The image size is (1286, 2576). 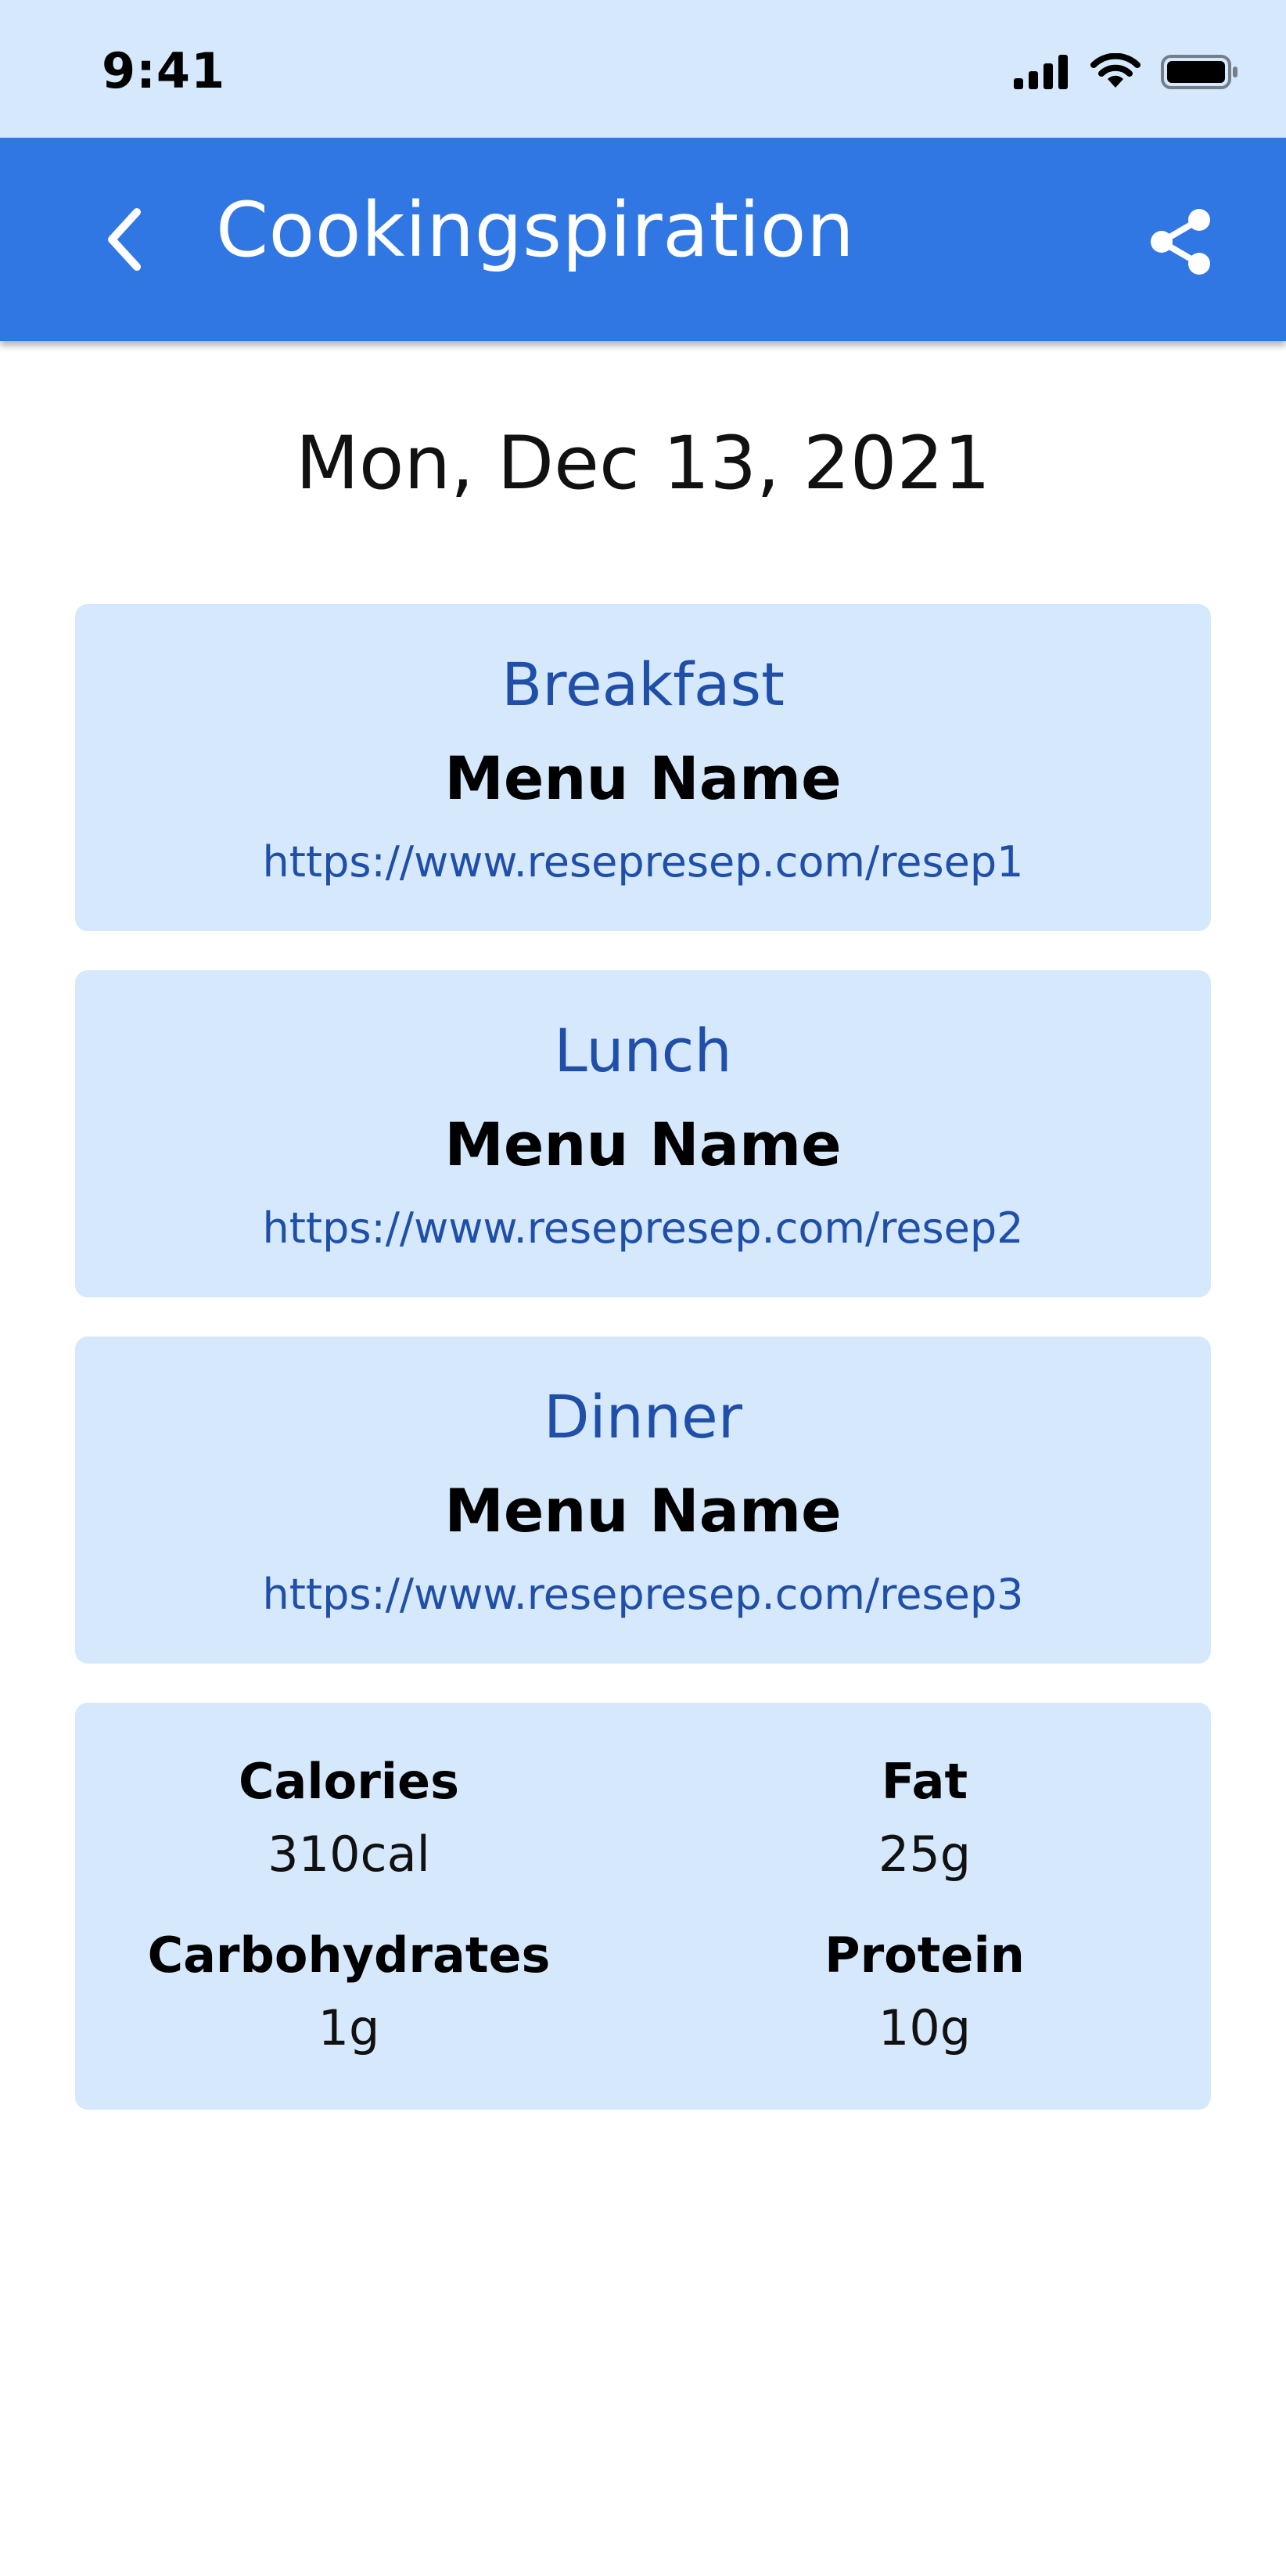 I want to click on status-time: 9:41, so click(x=164, y=70).